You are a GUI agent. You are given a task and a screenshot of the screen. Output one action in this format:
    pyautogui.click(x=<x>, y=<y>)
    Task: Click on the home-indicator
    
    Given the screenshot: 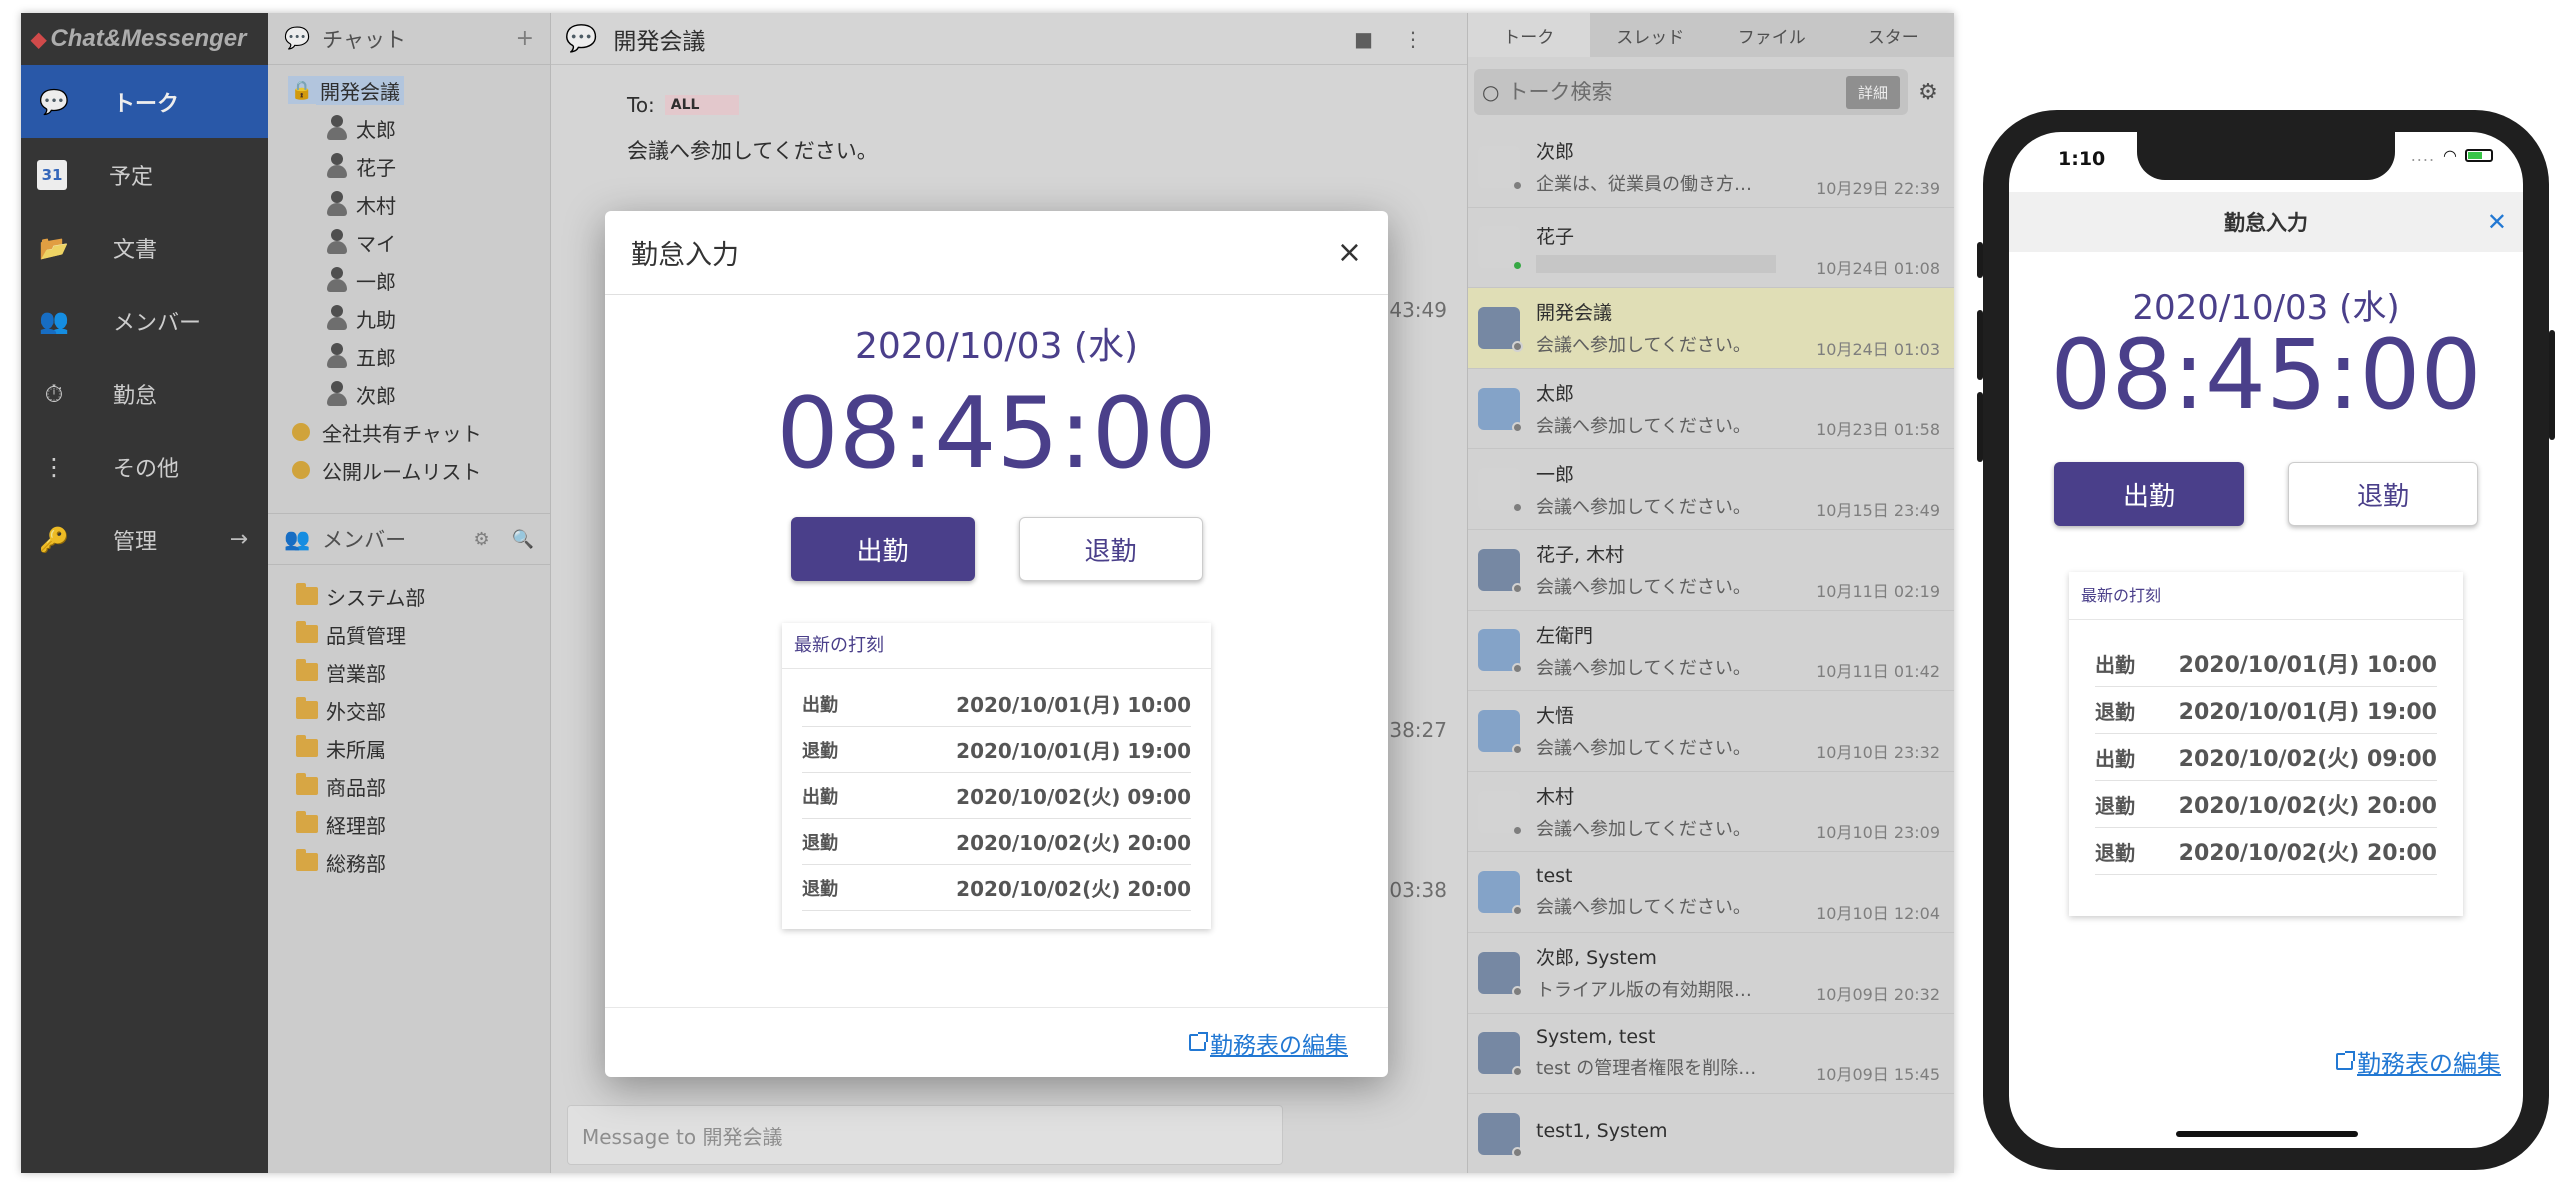 What is the action you would take?
    pyautogui.click(x=2267, y=1134)
    